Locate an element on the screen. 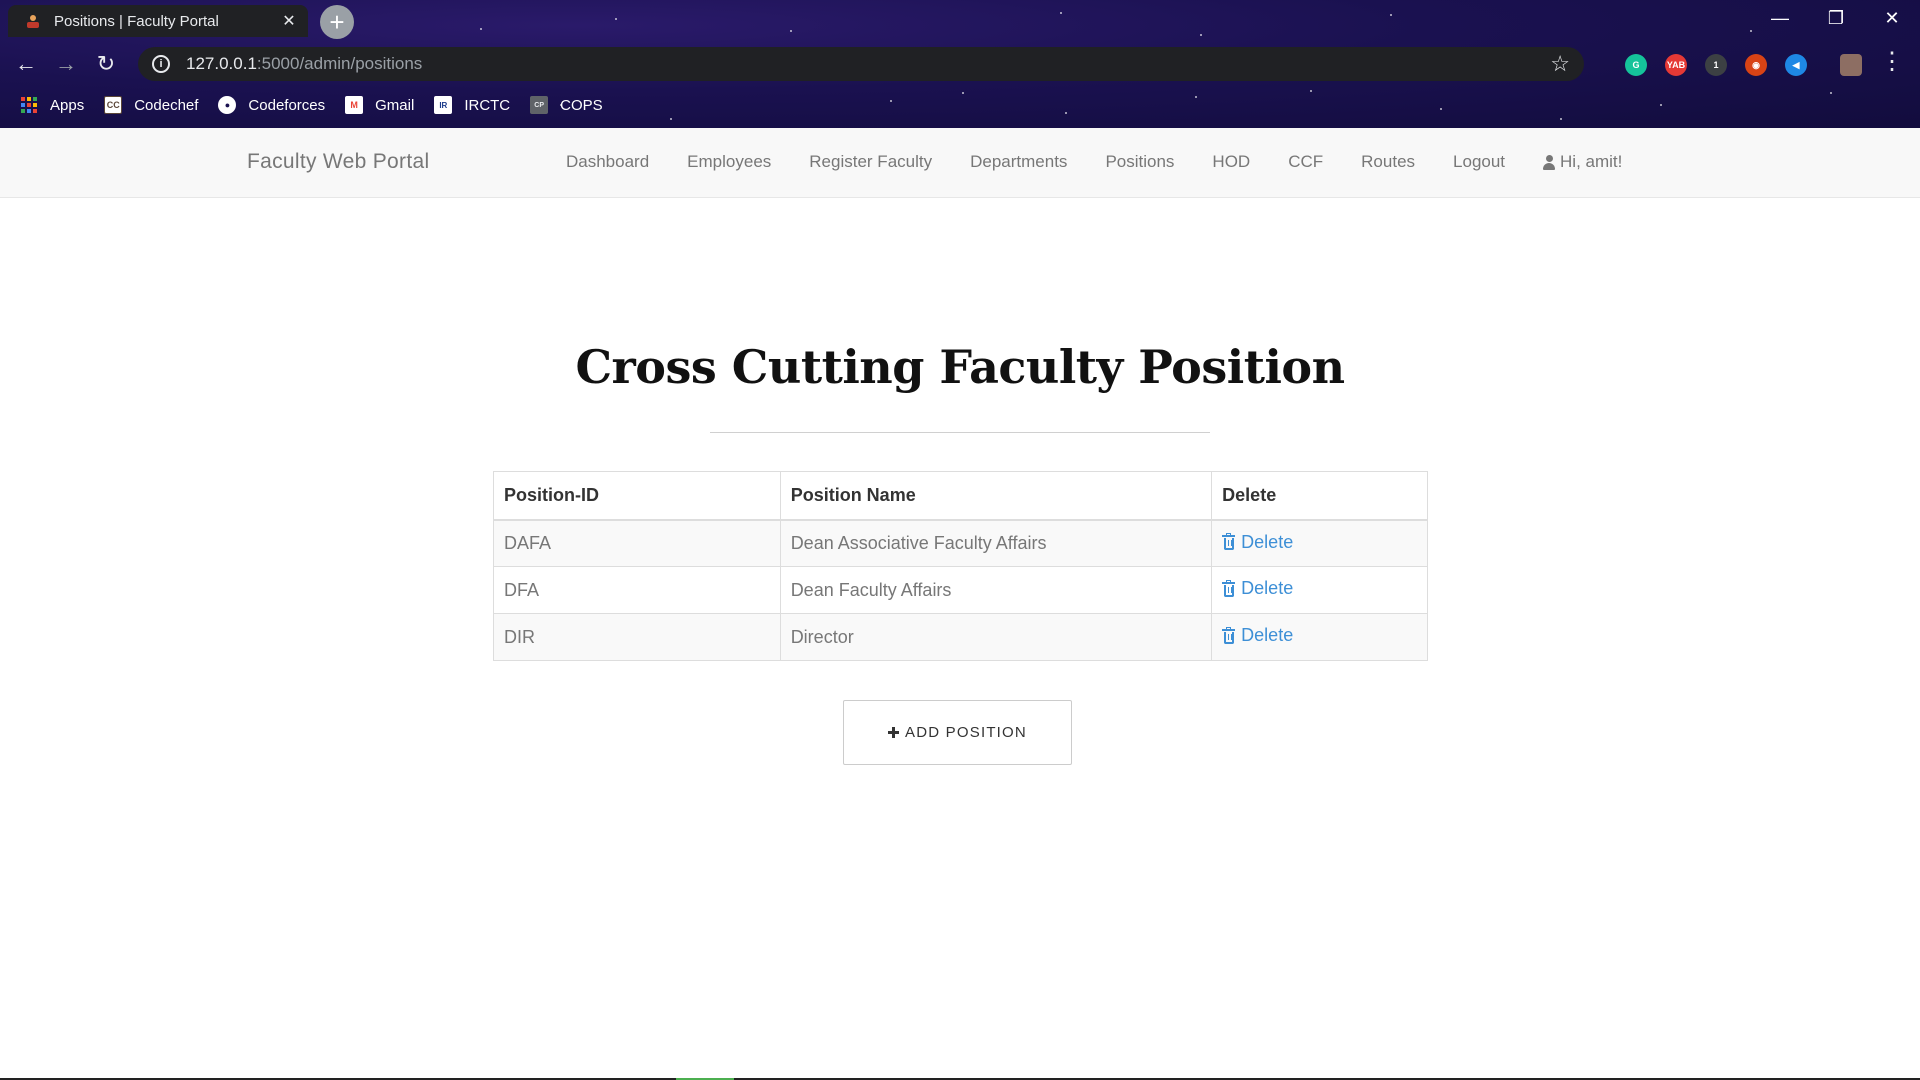 This screenshot has height=1080, width=1920. header-delete: Delete is located at coordinates (1319, 496).